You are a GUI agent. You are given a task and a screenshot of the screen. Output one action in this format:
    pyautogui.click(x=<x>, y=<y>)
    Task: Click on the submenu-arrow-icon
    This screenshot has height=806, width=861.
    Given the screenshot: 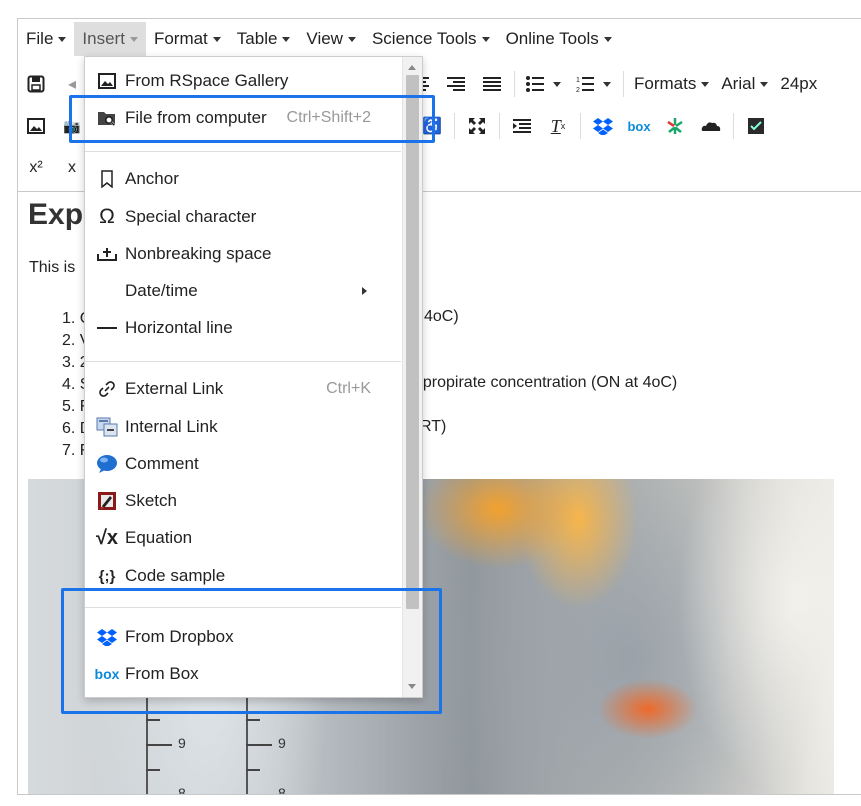 What is the action you would take?
    pyautogui.click(x=364, y=291)
    